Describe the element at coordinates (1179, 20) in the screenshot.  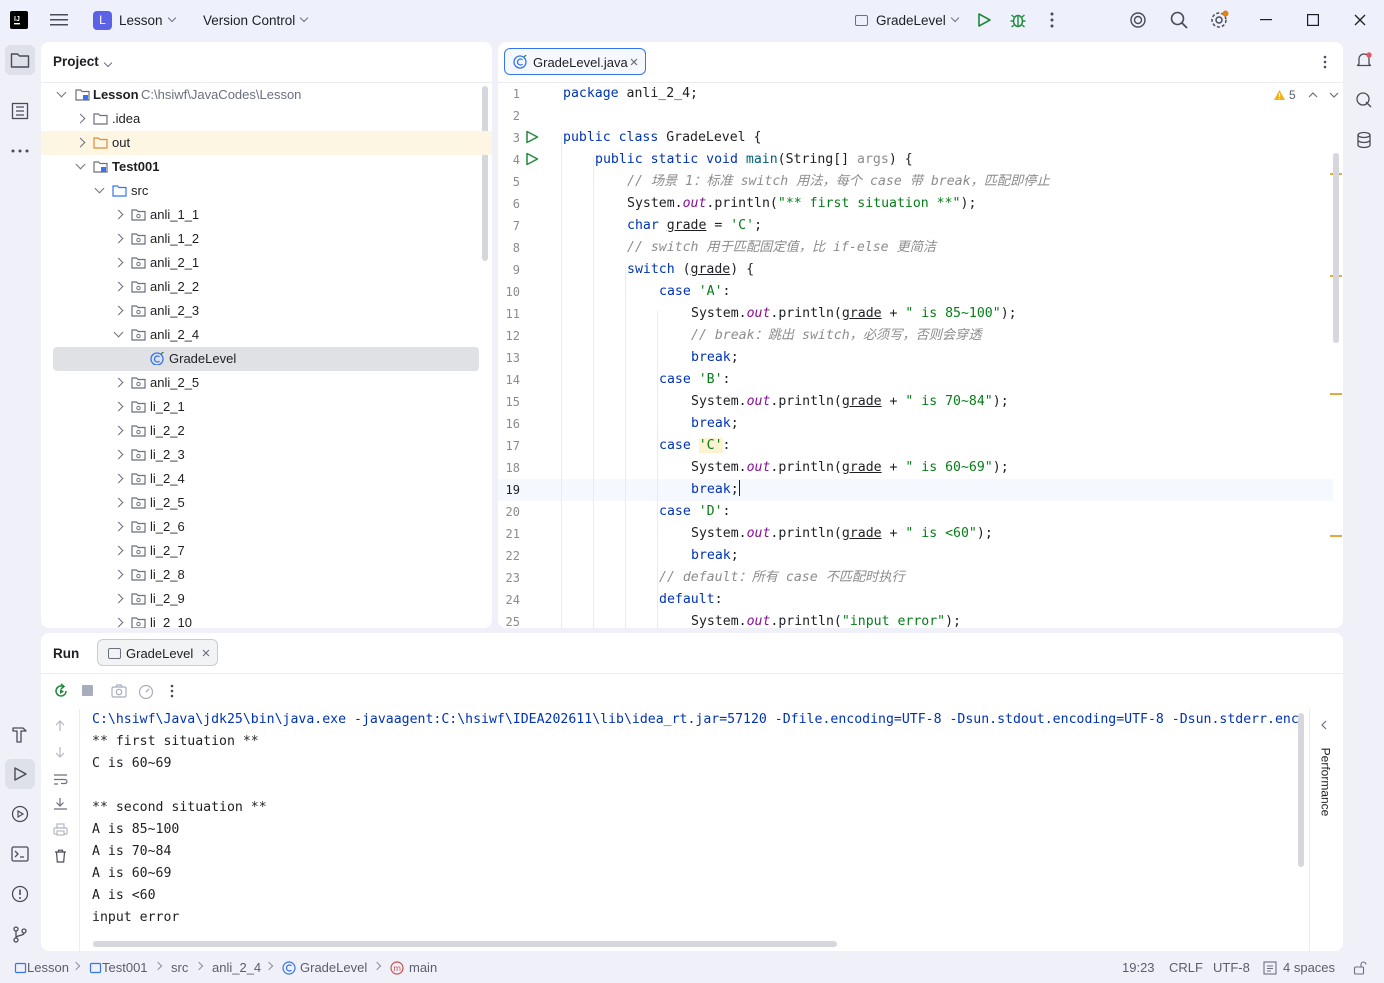
I see `search-icon` at that location.